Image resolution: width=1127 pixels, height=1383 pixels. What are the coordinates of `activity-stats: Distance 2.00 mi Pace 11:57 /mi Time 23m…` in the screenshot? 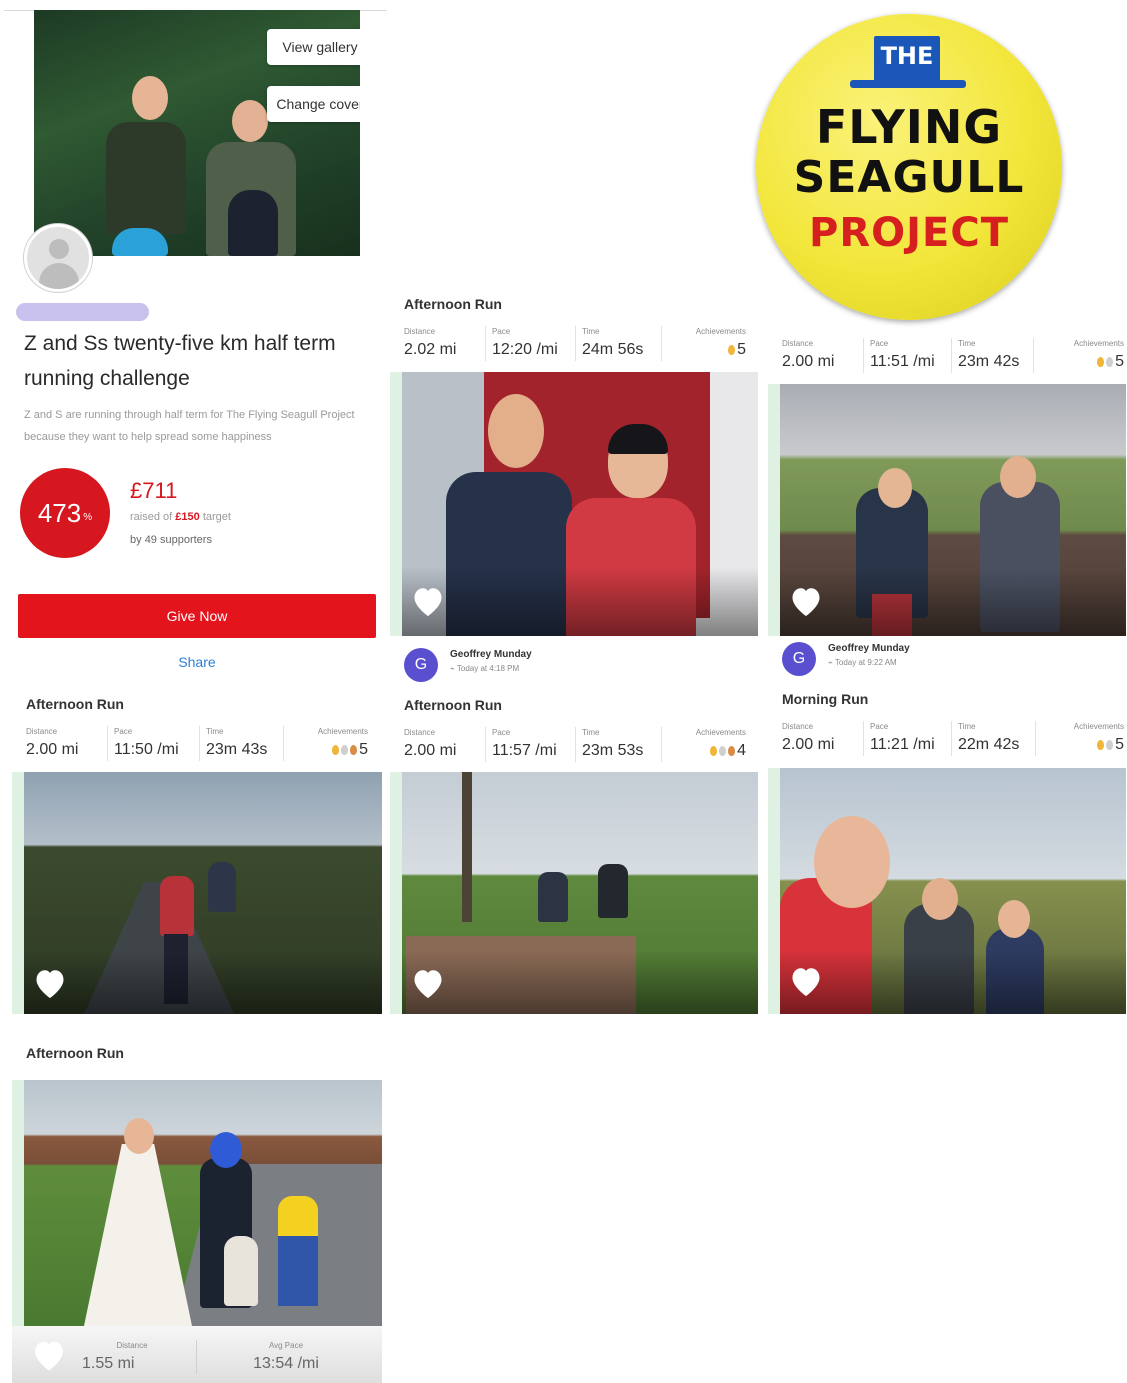 It's located at (575, 744).